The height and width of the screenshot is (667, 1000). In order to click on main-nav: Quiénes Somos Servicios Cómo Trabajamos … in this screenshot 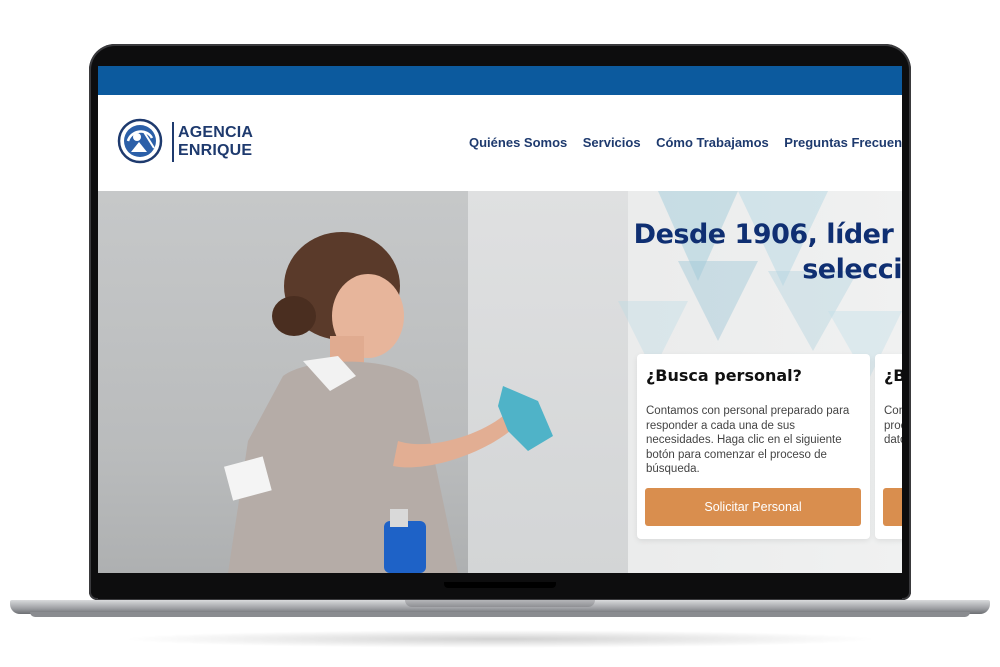, I will do `click(685, 142)`.